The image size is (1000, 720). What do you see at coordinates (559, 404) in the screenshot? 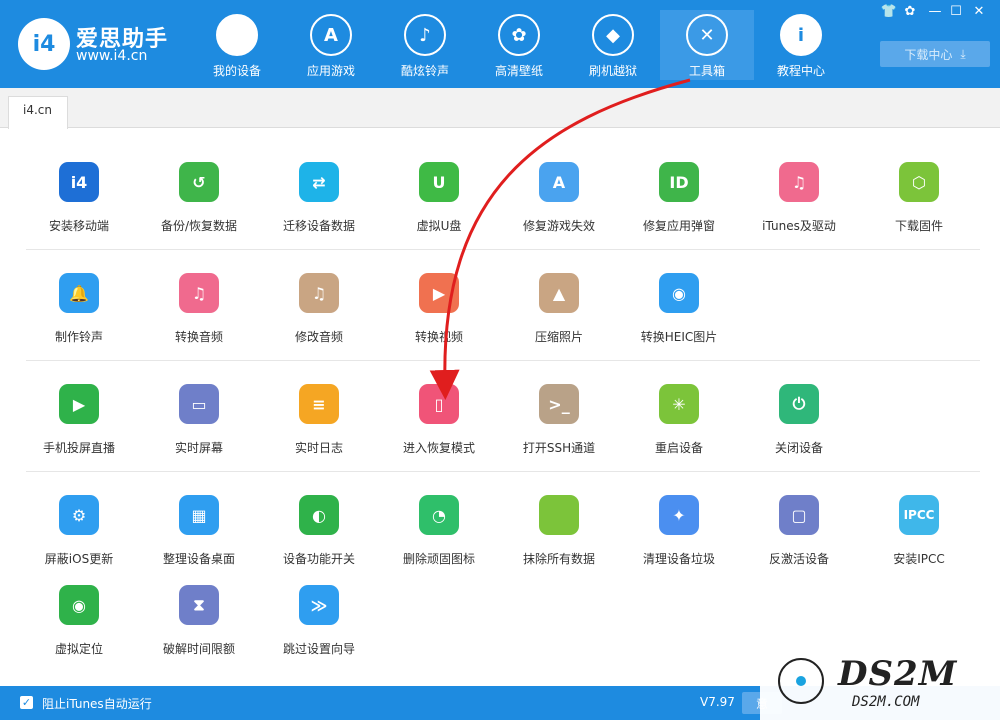
I see `ssh-terminal-icon: >_` at bounding box center [559, 404].